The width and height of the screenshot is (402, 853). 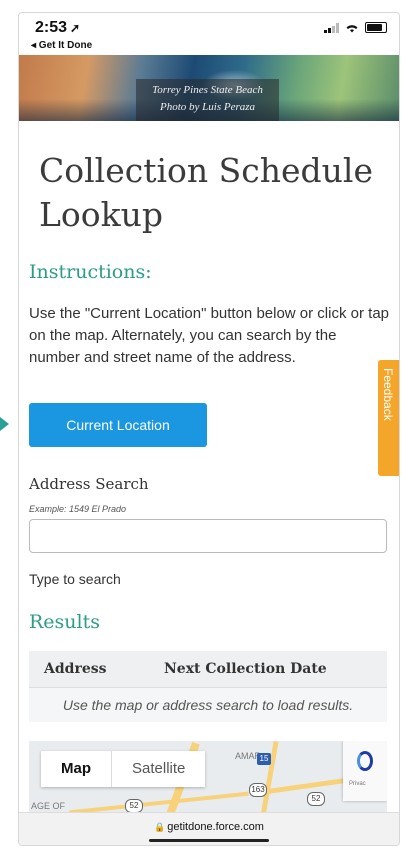 I want to click on feedback-tab: Feedback, so click(x=388, y=418).